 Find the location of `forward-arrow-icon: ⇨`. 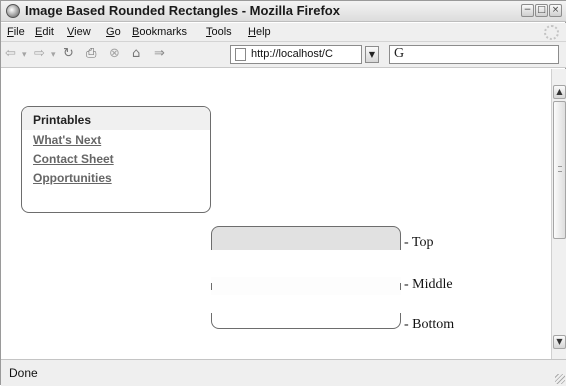

forward-arrow-icon: ⇨ is located at coordinates (39, 53).